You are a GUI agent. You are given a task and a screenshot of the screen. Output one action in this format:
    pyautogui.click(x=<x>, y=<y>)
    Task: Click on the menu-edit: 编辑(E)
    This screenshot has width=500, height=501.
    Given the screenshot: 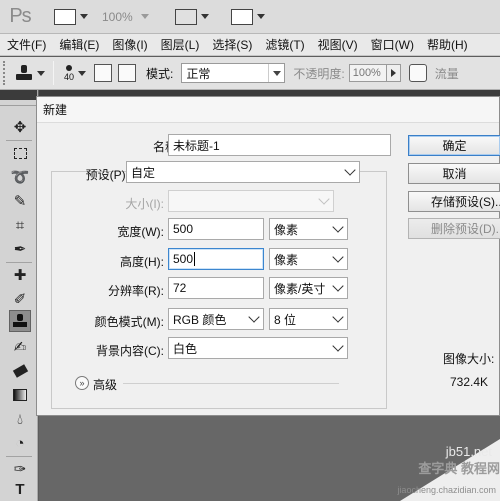 What is the action you would take?
    pyautogui.click(x=78, y=44)
    